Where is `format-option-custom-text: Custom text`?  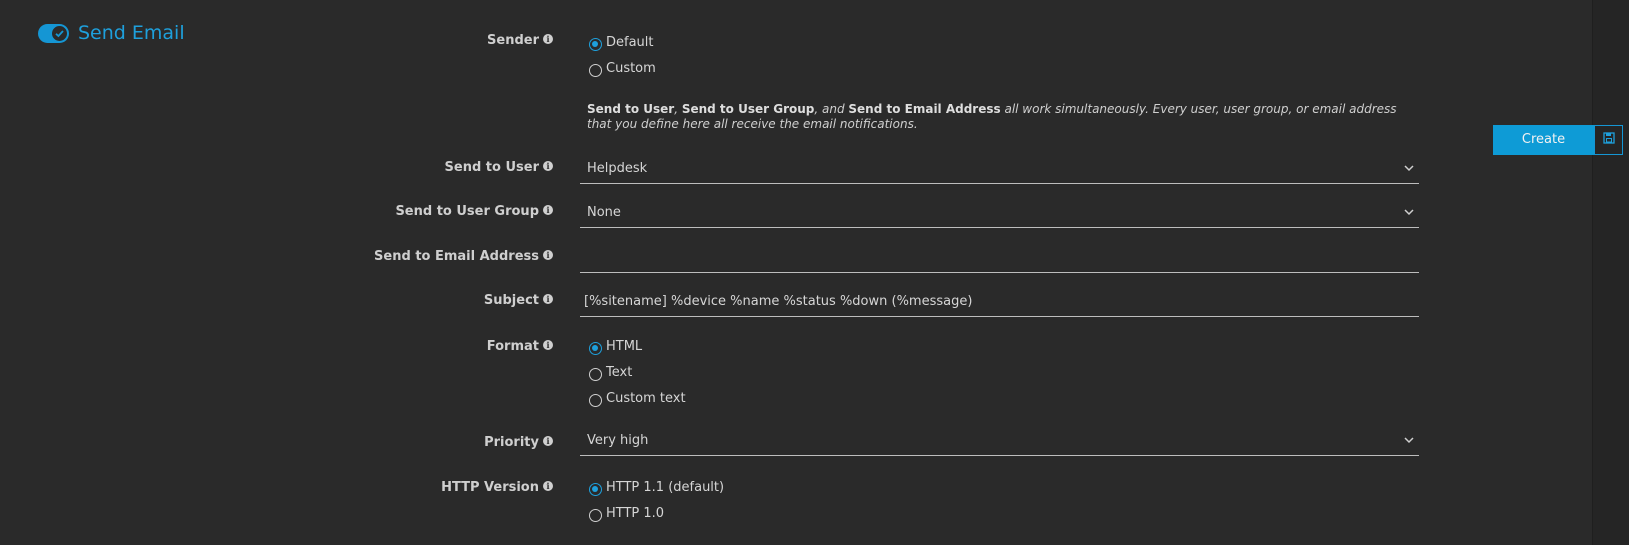
format-option-custom-text: Custom text is located at coordinates (637, 398).